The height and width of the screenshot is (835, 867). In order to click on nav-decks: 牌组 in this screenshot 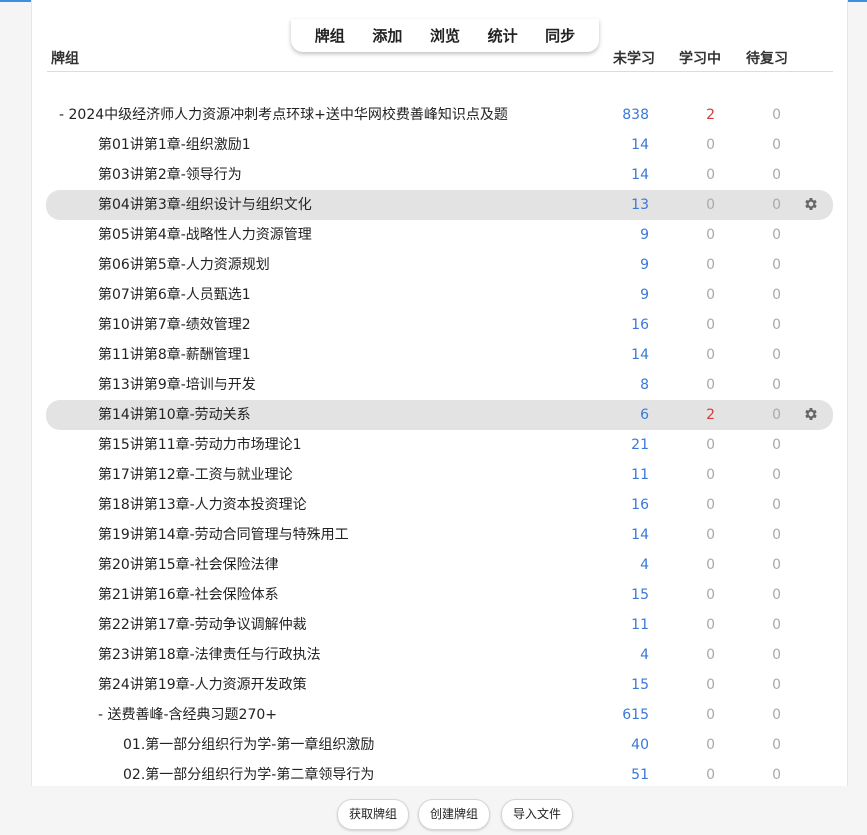, I will do `click(330, 35)`.